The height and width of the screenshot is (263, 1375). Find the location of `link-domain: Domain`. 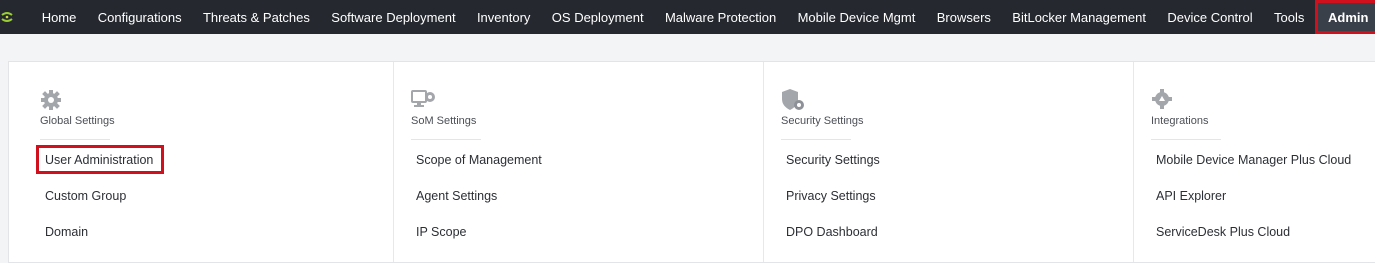

link-domain: Domain is located at coordinates (66, 232).